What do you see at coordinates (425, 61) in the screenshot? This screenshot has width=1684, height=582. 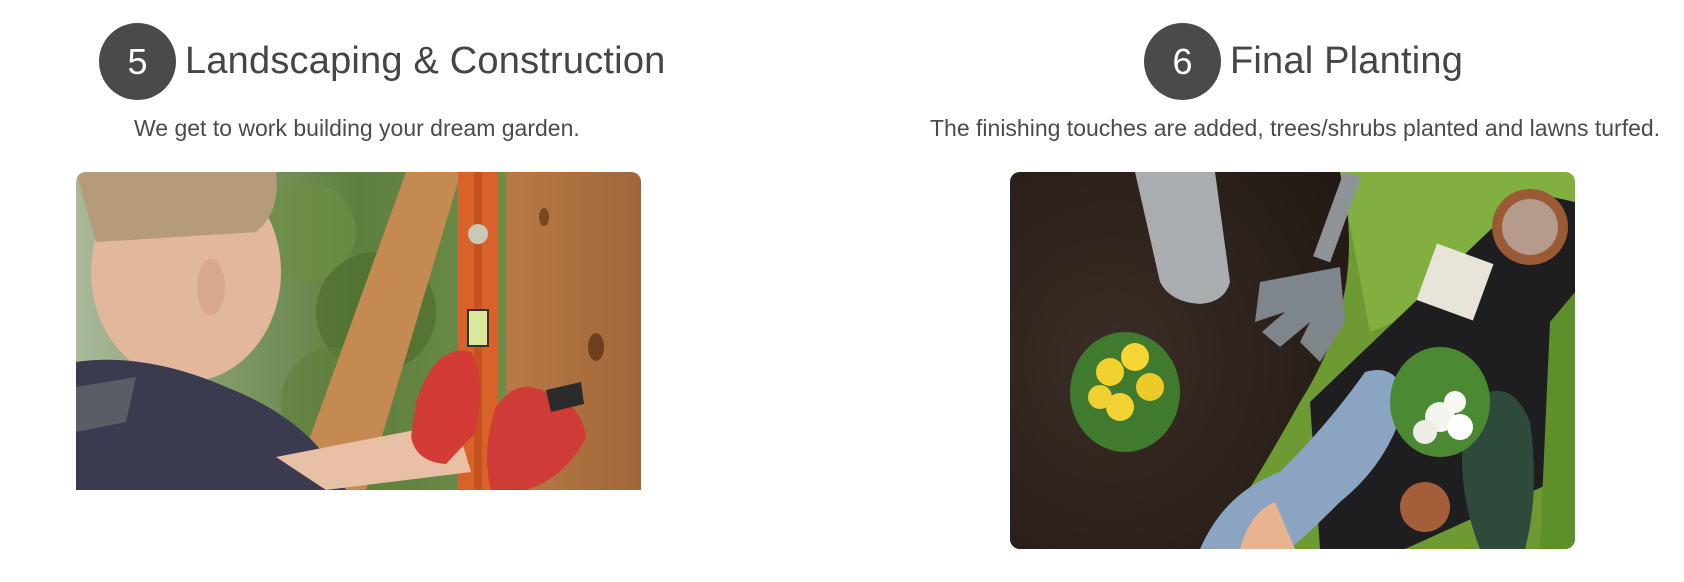 I see `step-5-title: Landscaping & Construction` at bounding box center [425, 61].